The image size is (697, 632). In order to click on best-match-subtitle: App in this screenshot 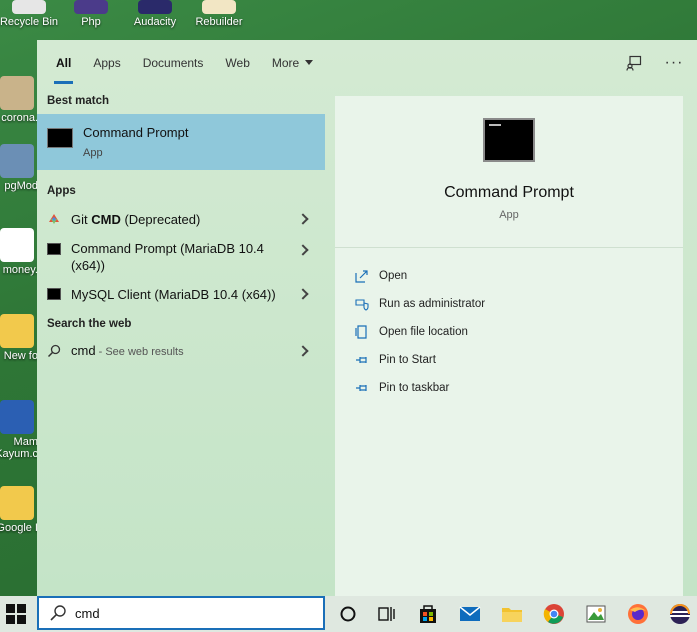, I will do `click(93, 153)`.